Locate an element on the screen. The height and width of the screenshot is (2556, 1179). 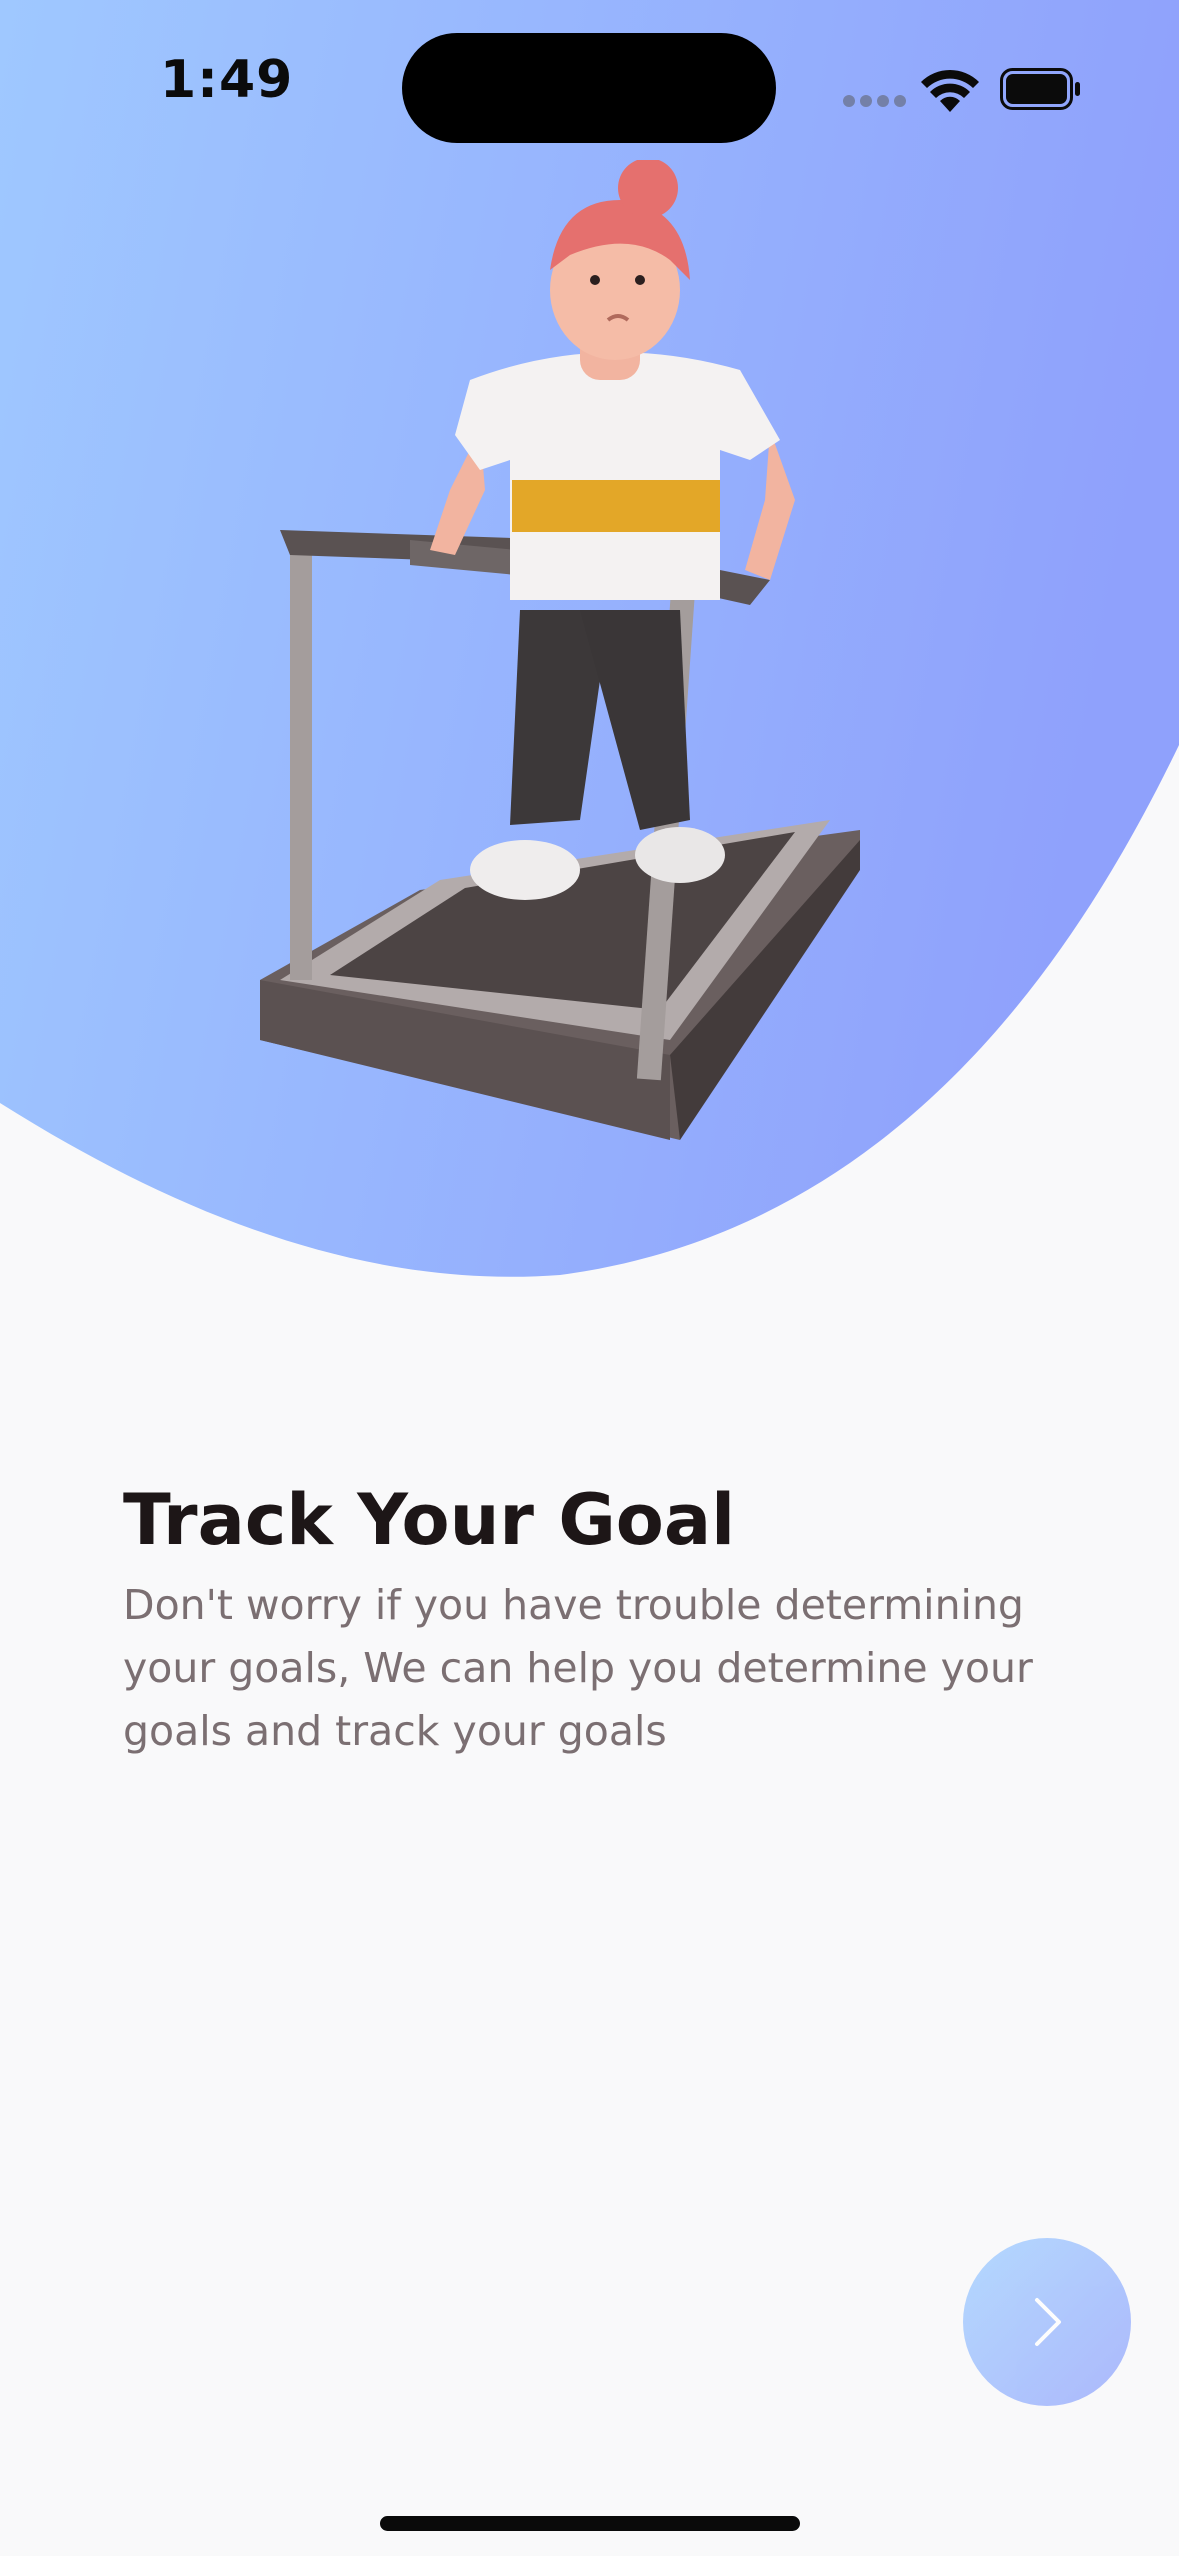
battery-icon is located at coordinates (1040, 89).